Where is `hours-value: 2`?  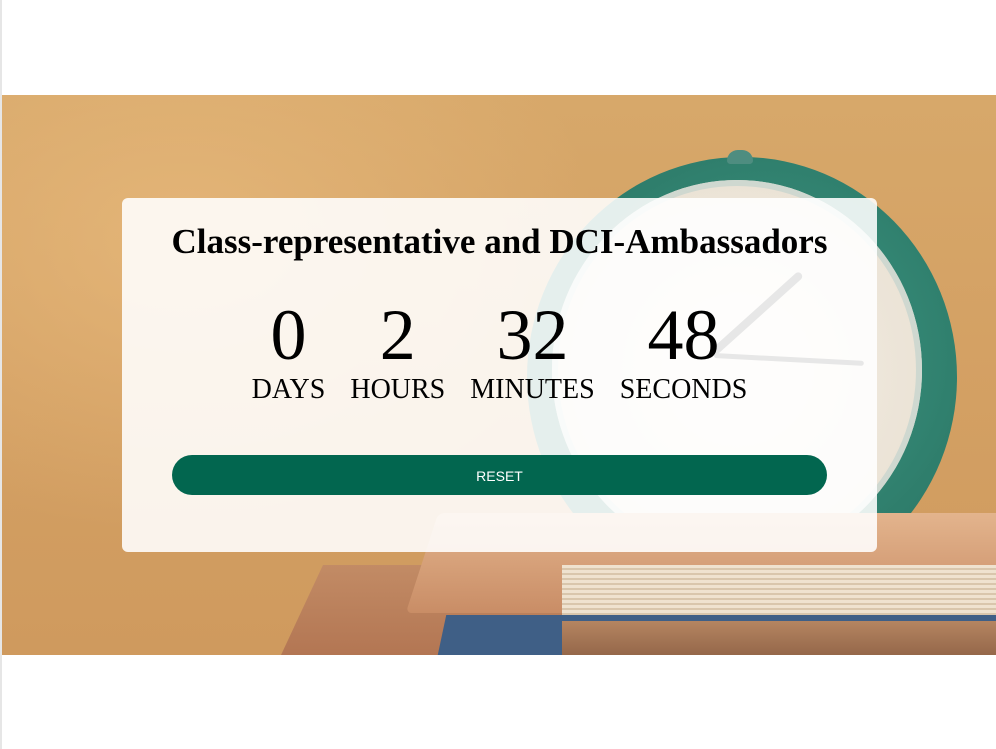 hours-value: 2 is located at coordinates (397, 335).